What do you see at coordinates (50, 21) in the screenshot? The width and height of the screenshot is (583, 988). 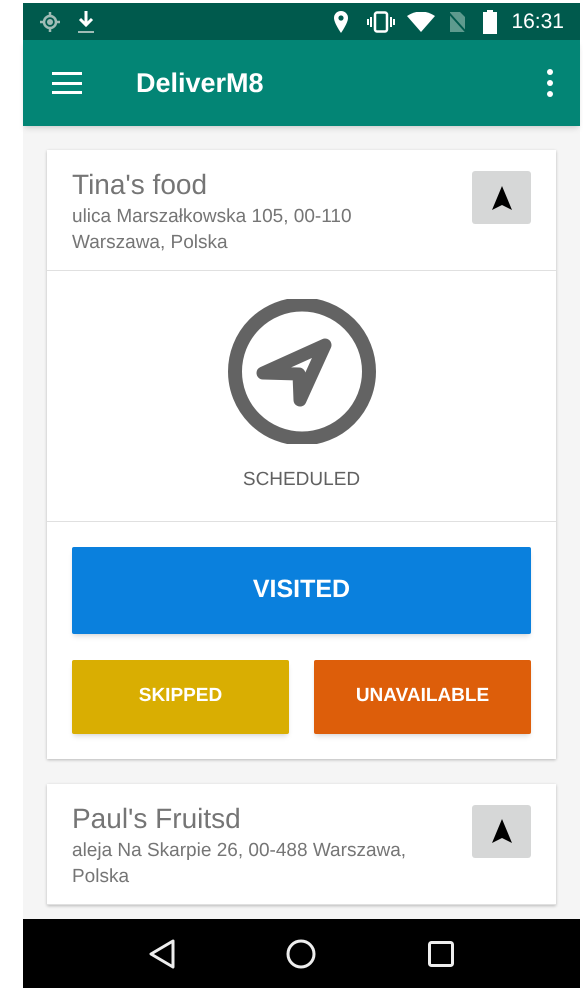 I see `gps-icon` at bounding box center [50, 21].